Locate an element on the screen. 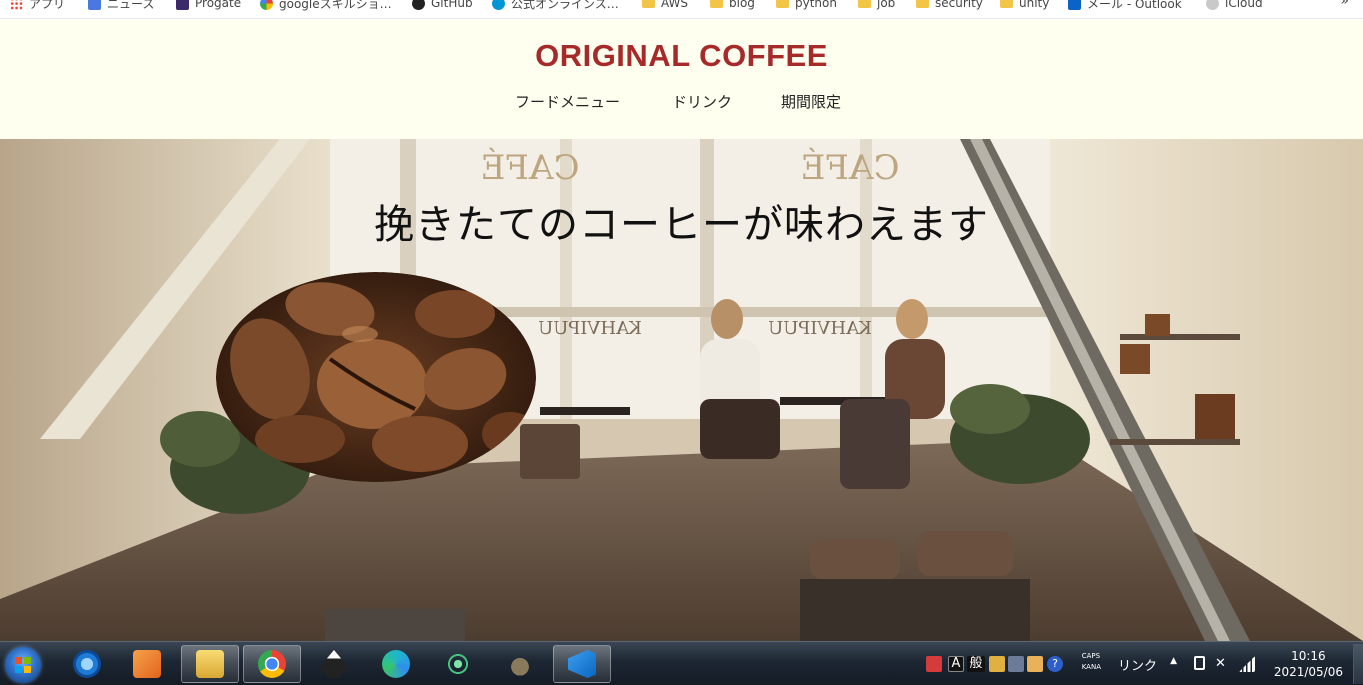 This screenshot has height=685, width=1363. atom-icon is located at coordinates (458, 664).